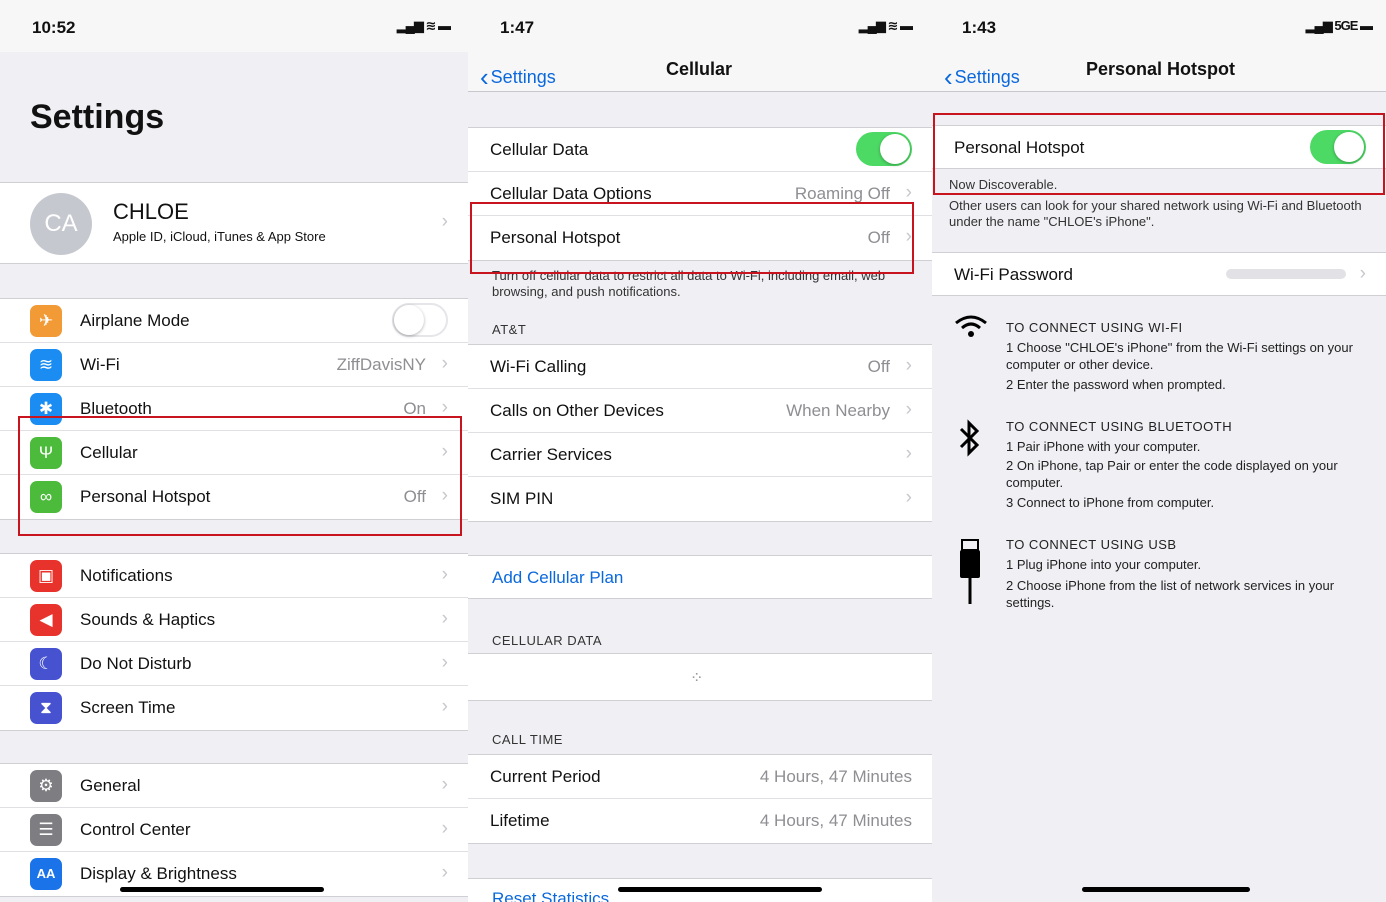 Image resolution: width=1386 pixels, height=902 pixels. Describe the element at coordinates (700, 821) in the screenshot. I see `cellular-item-lifetime: Lifetime 4 Hours, 47 Minutes` at that location.